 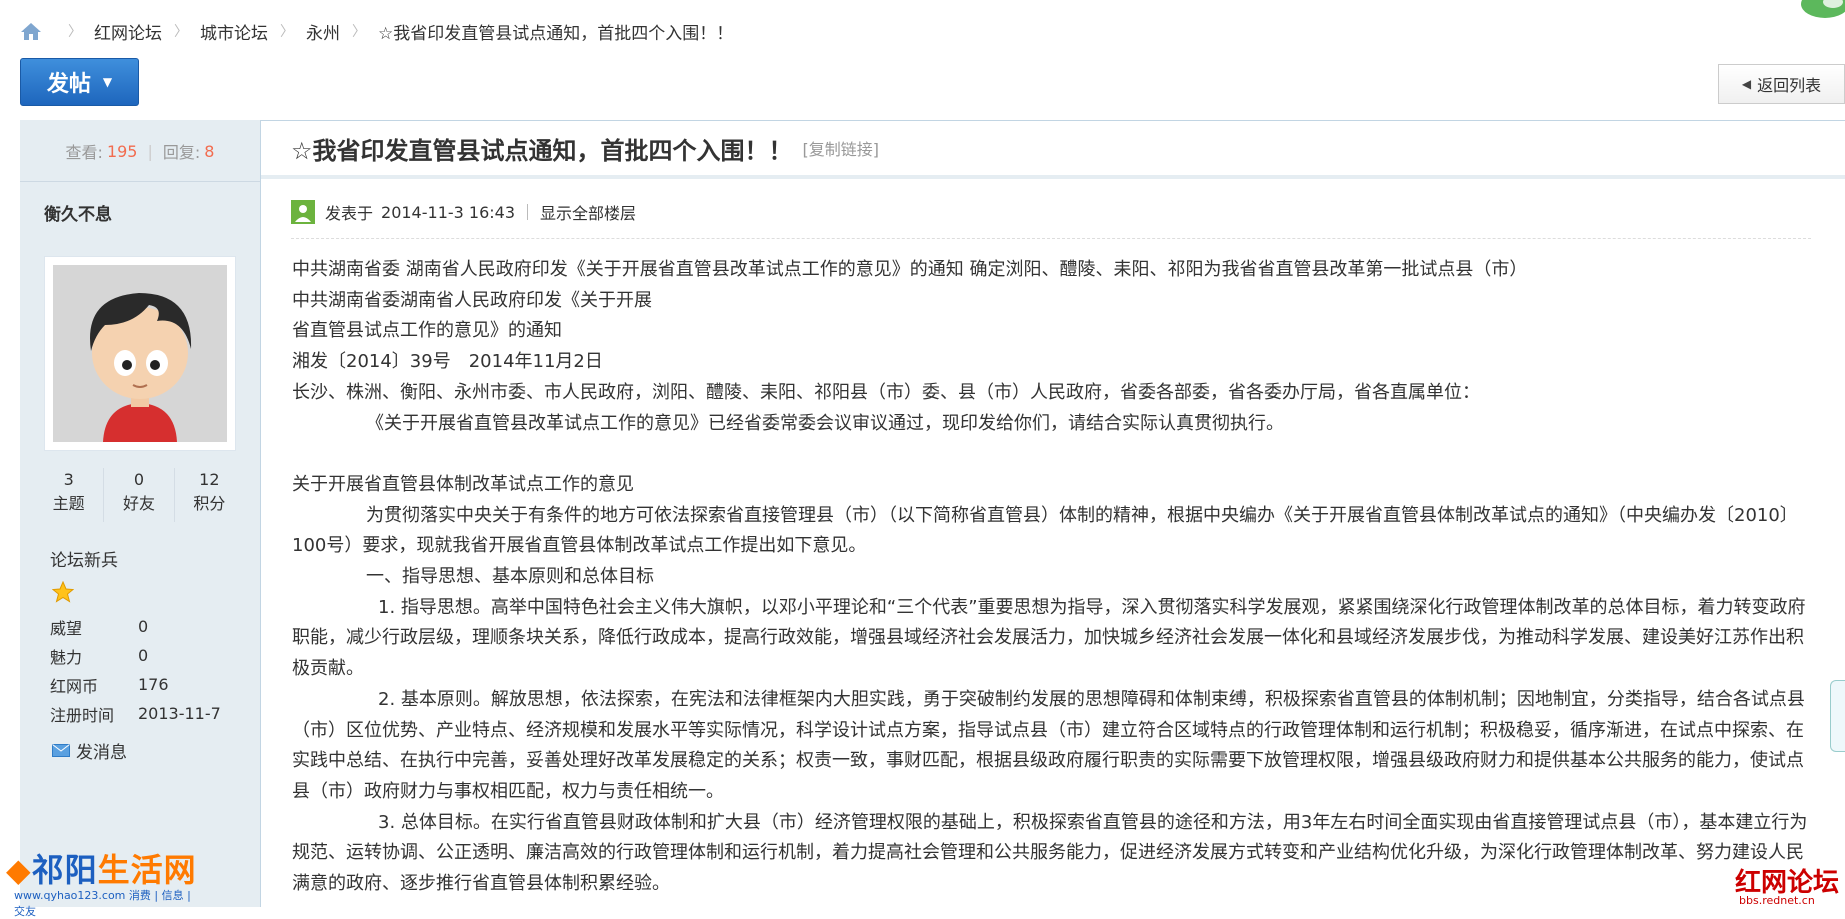 What do you see at coordinates (556, 33) in the screenshot?
I see `breadcrumb-current: ☆我省印发直管县试点通知，首批四个入围！！` at bounding box center [556, 33].